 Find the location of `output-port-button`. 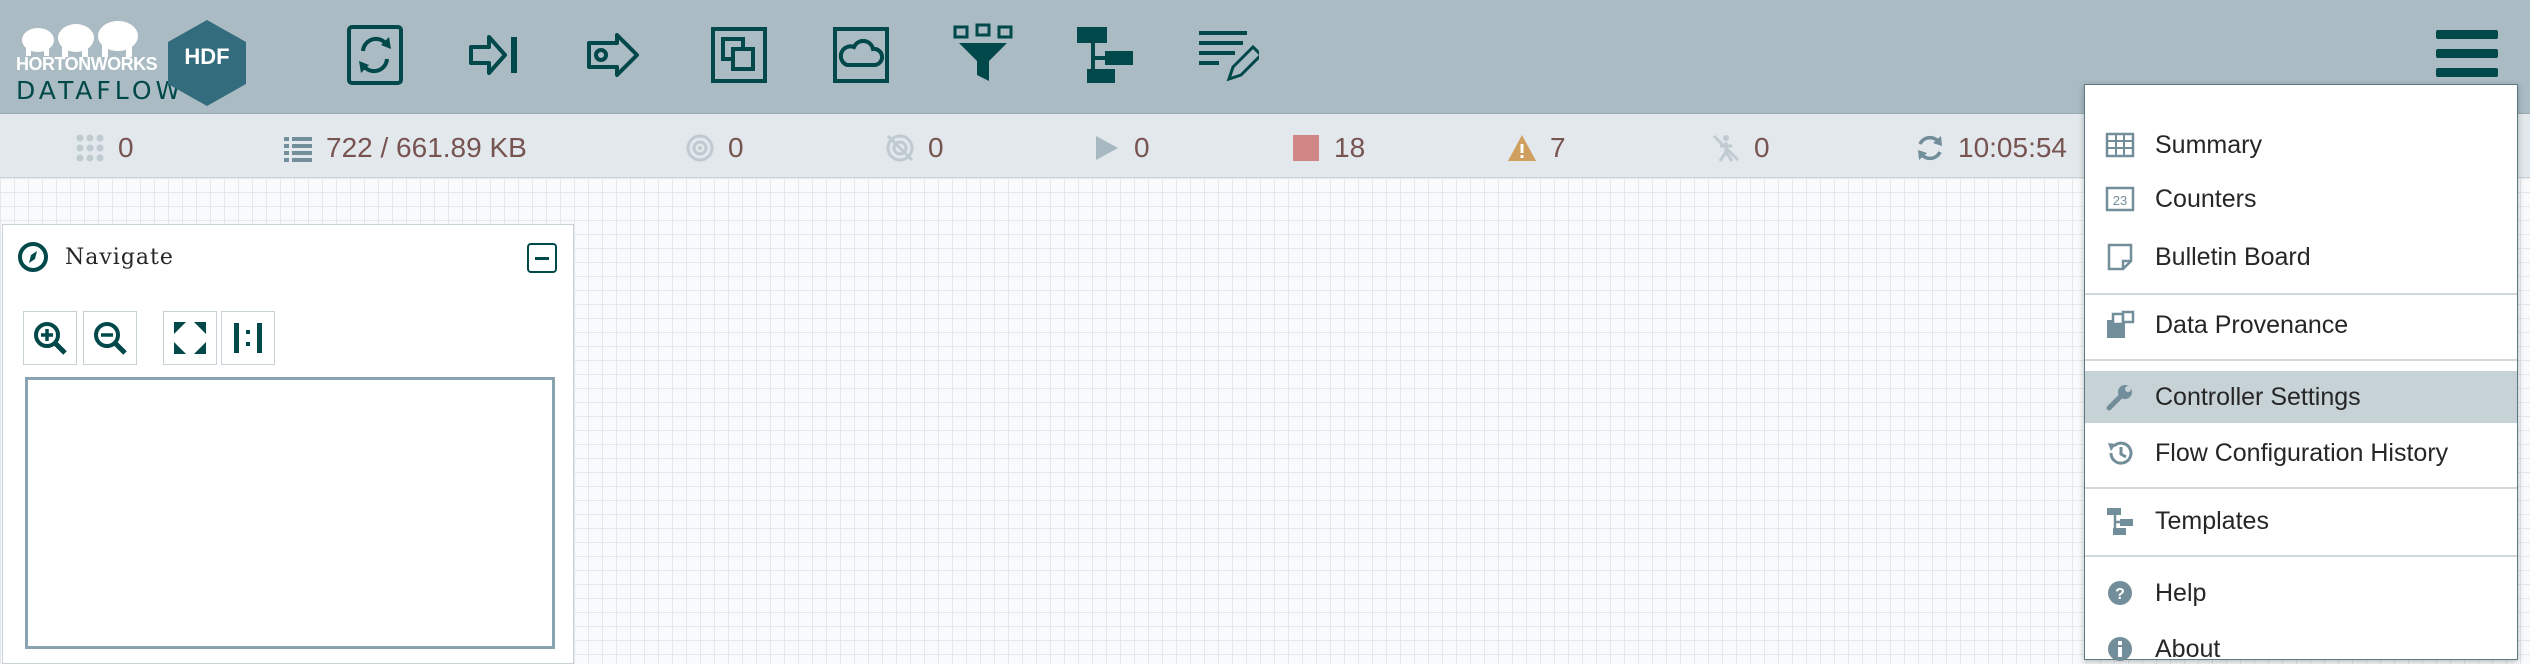

output-port-button is located at coordinates (615, 55).